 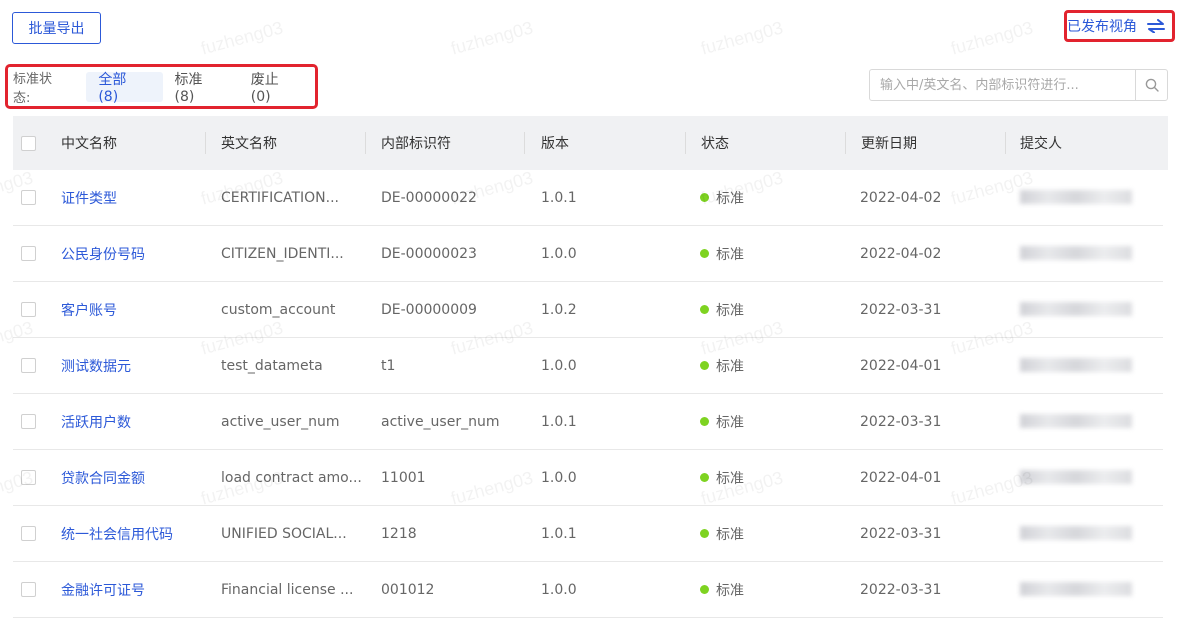 What do you see at coordinates (555, 143) in the screenshot?
I see `column-header-version: 版本` at bounding box center [555, 143].